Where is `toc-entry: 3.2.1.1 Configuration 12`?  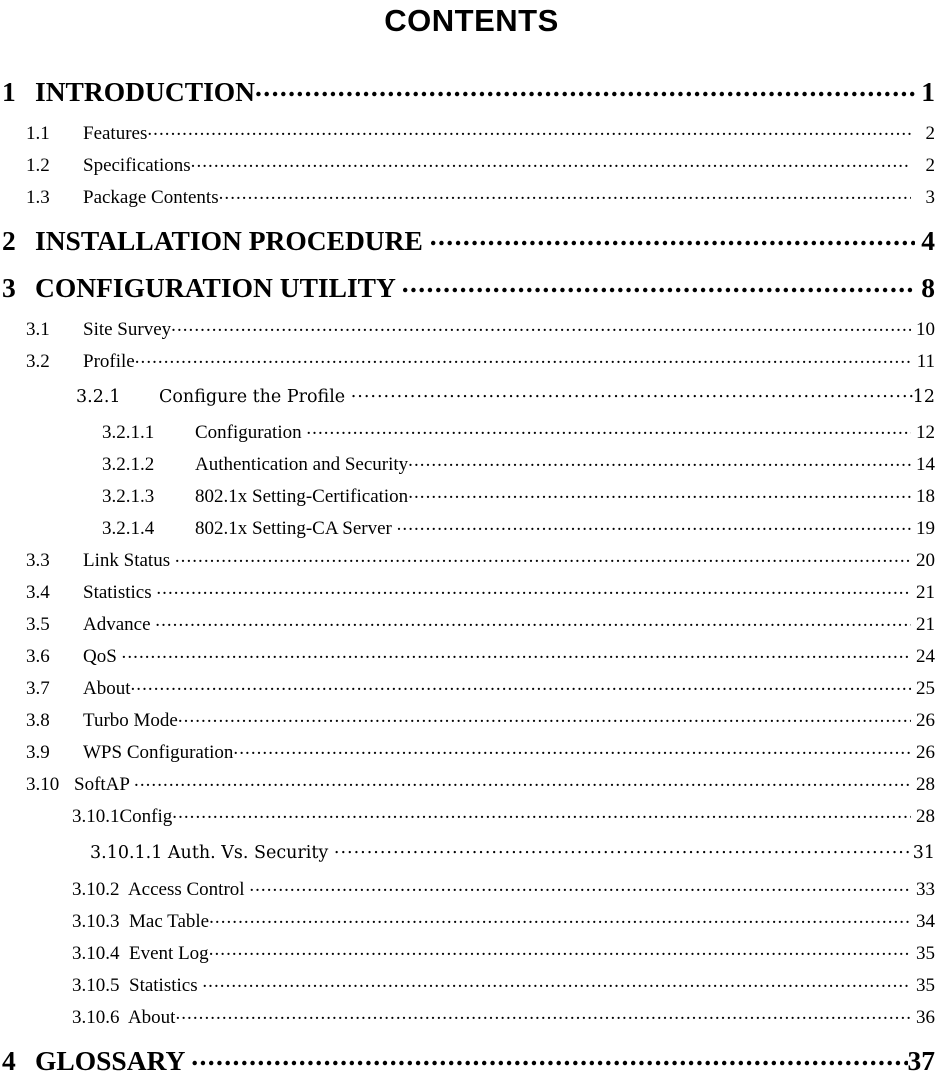 toc-entry: 3.2.1.1 Configuration 12 is located at coordinates (468, 430).